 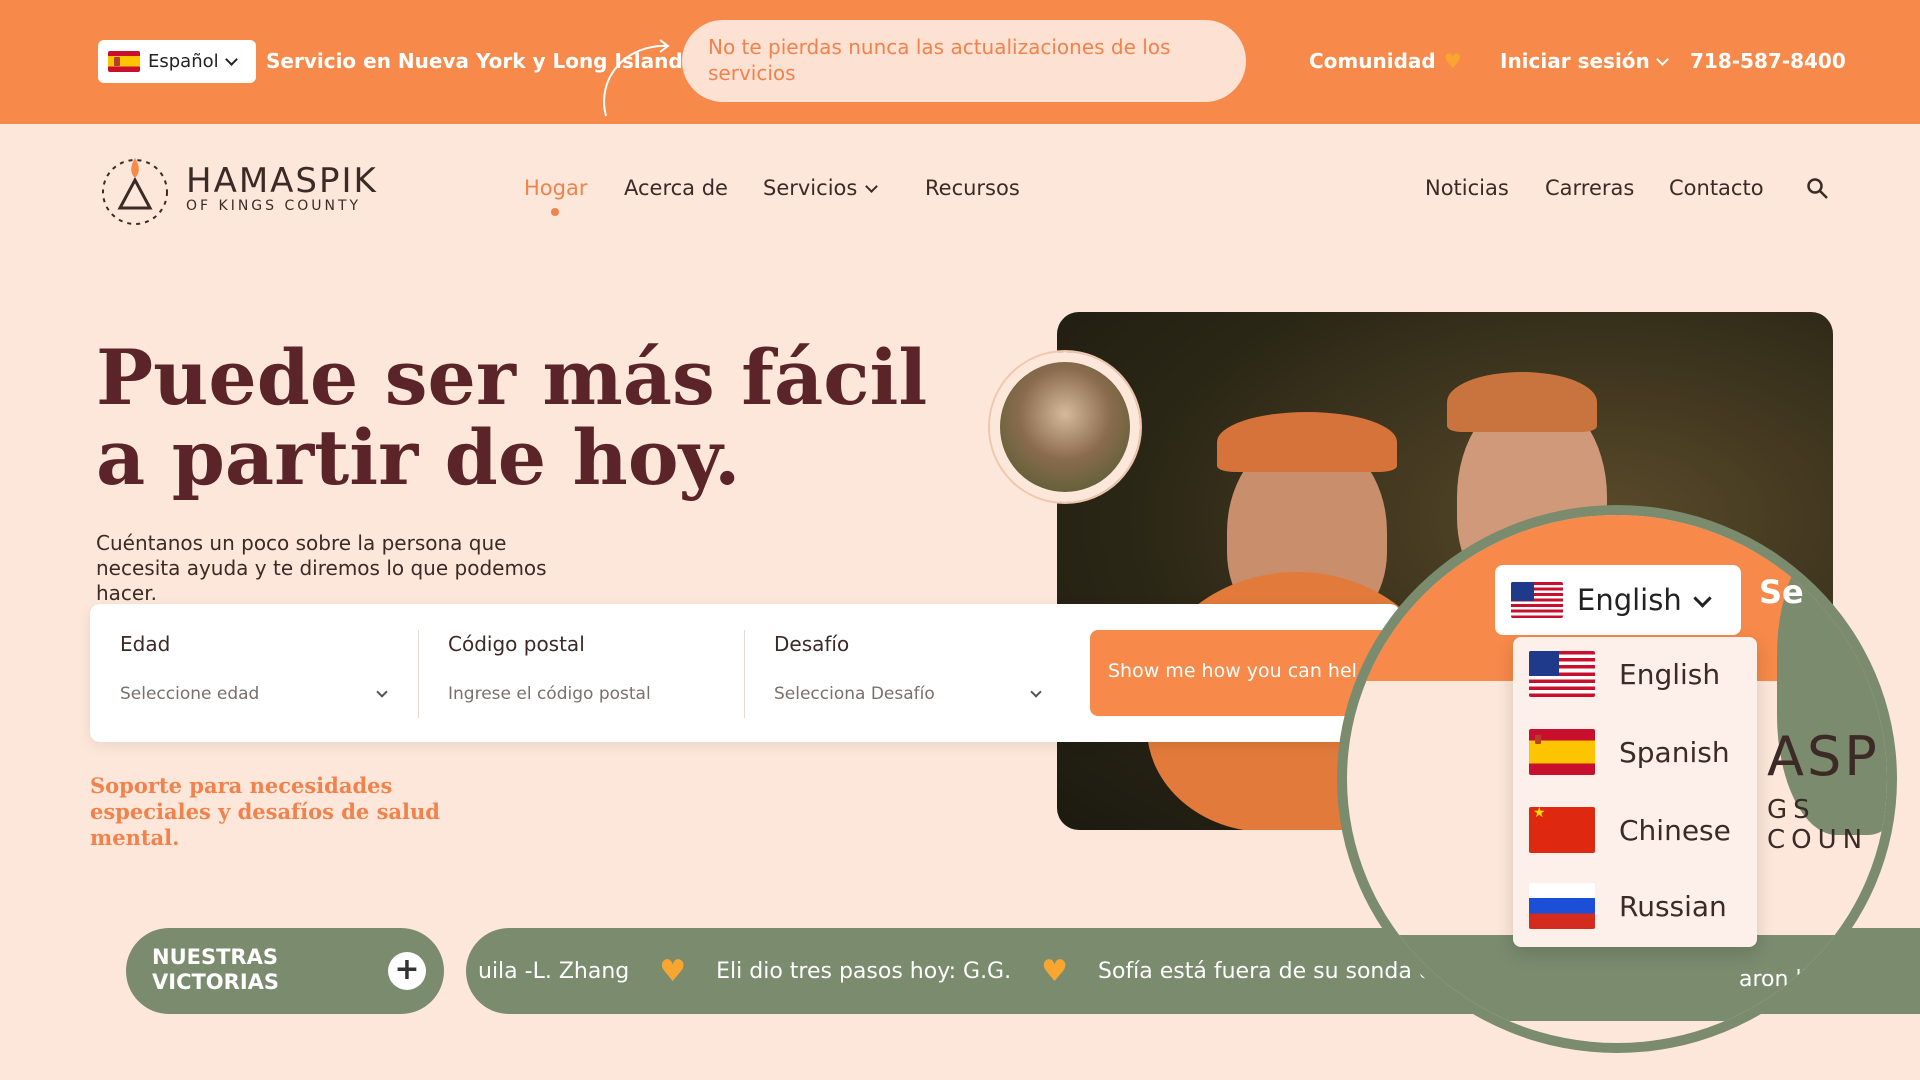 I want to click on phone-number: 718-587-8400, so click(x=1768, y=61).